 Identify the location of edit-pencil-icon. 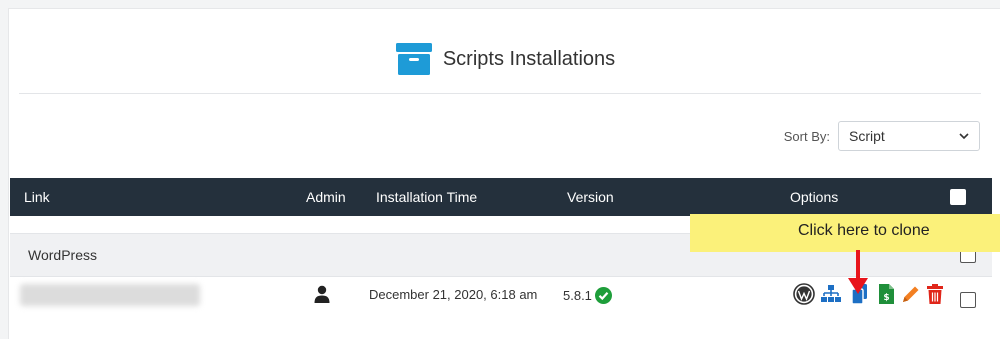
(911, 294).